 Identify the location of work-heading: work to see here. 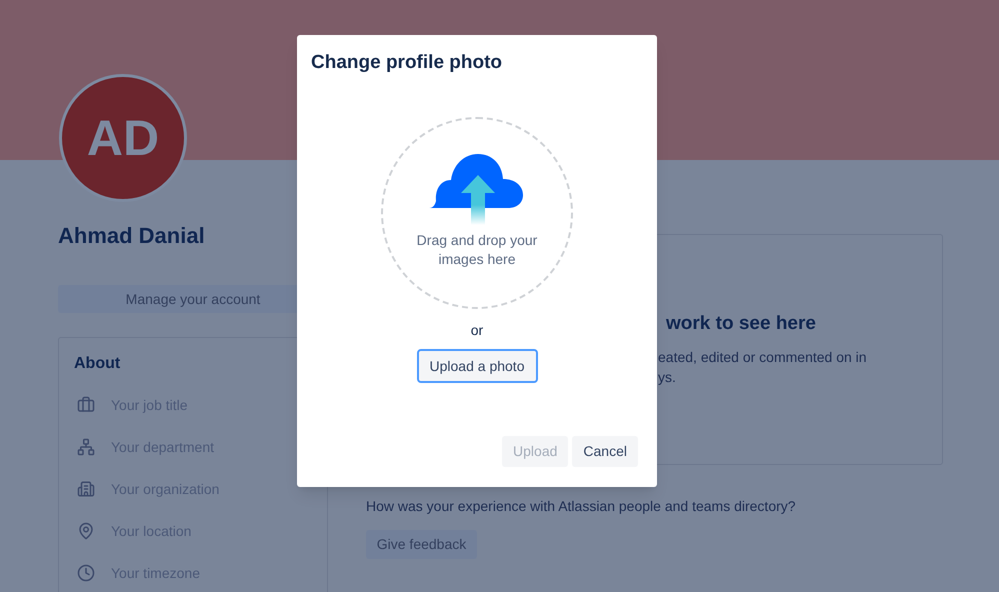
(741, 324).